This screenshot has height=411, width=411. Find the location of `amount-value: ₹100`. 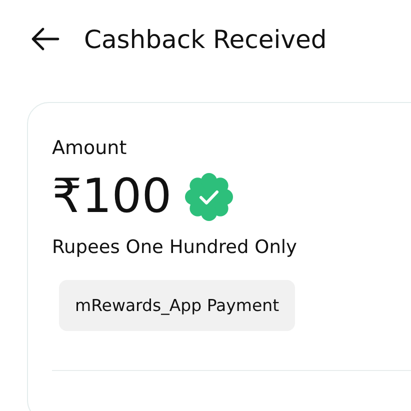

amount-value: ₹100 is located at coordinates (112, 197).